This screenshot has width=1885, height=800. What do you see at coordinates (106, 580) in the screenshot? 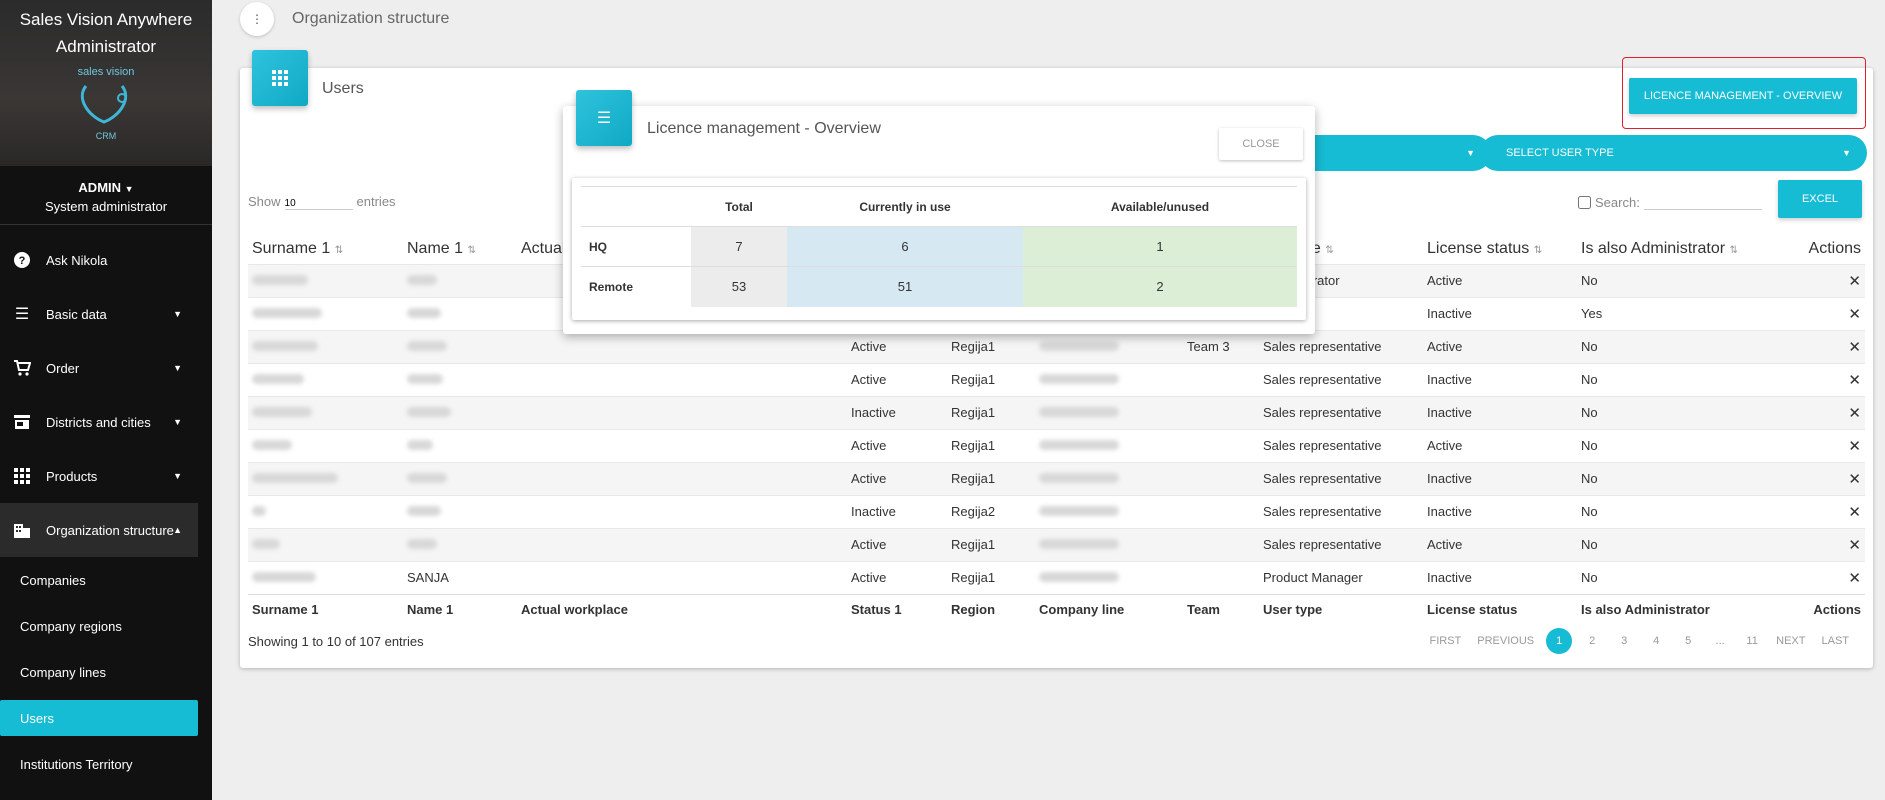
I see `sub-item-companies: Companies` at bounding box center [106, 580].